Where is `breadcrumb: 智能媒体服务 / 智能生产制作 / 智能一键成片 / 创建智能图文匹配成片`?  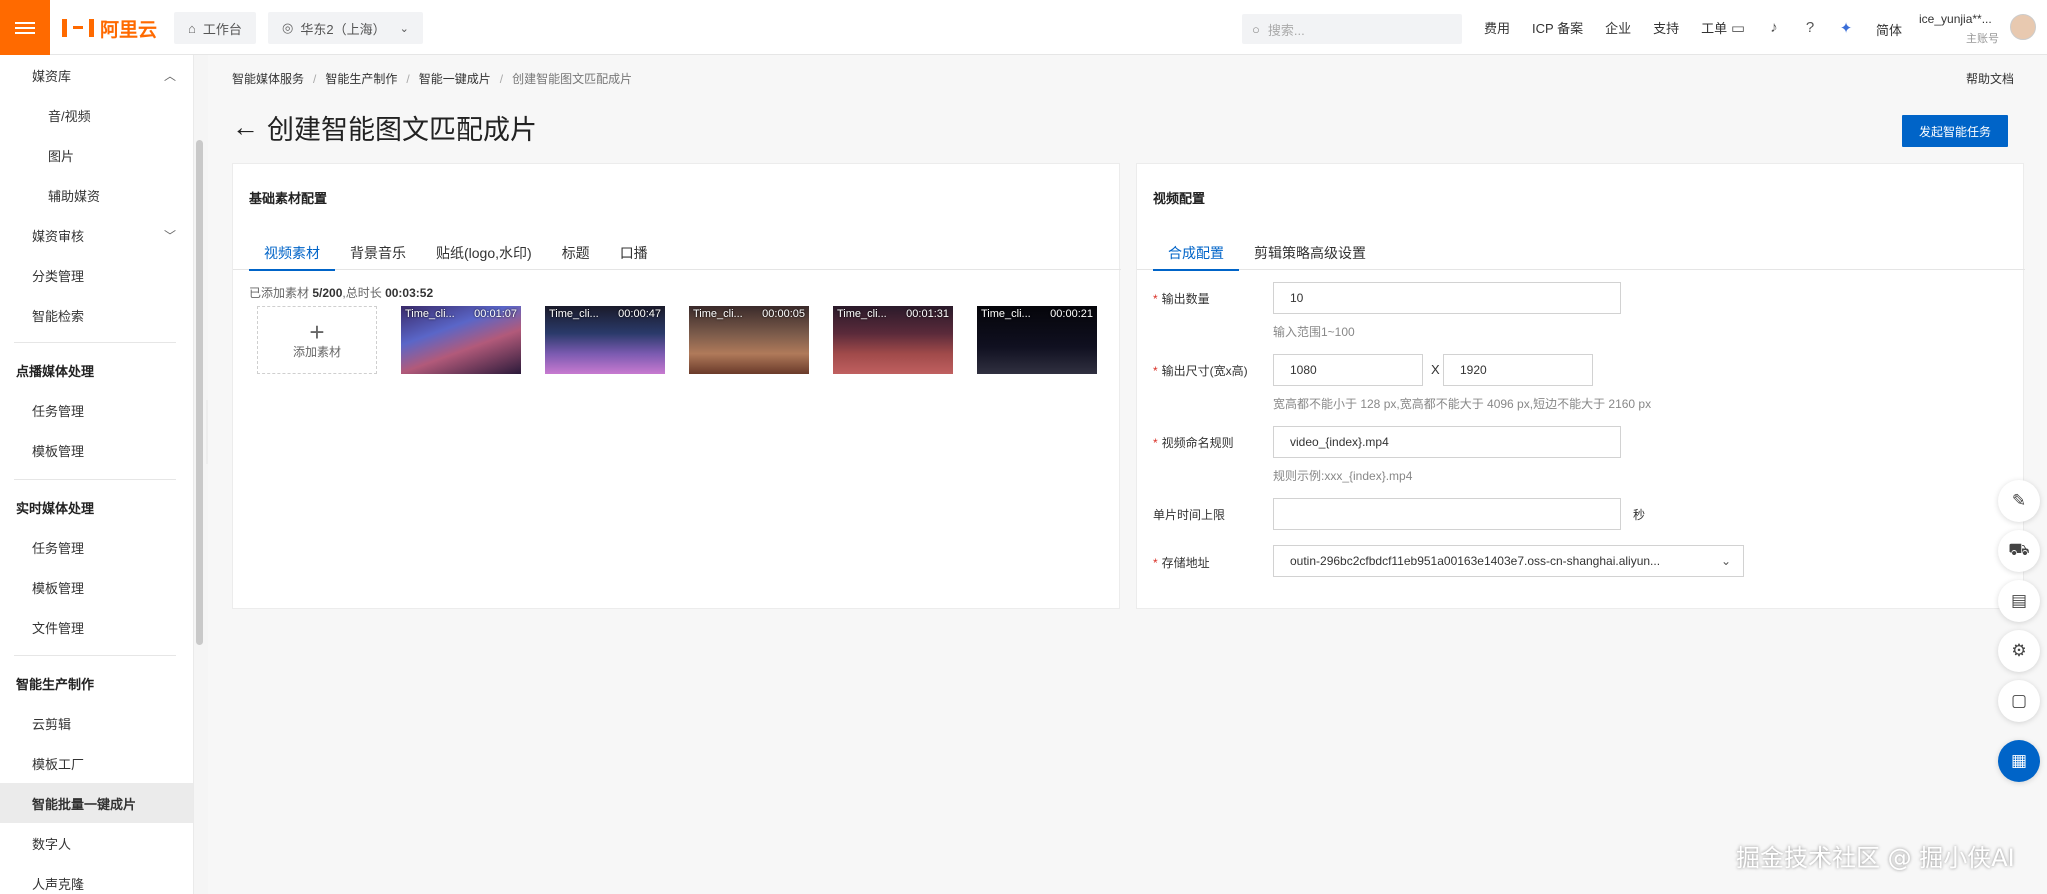
breadcrumb: 智能媒体服务 / 智能生产制作 / 智能一键成片 / 创建智能图文匹配成片 is located at coordinates (432, 78).